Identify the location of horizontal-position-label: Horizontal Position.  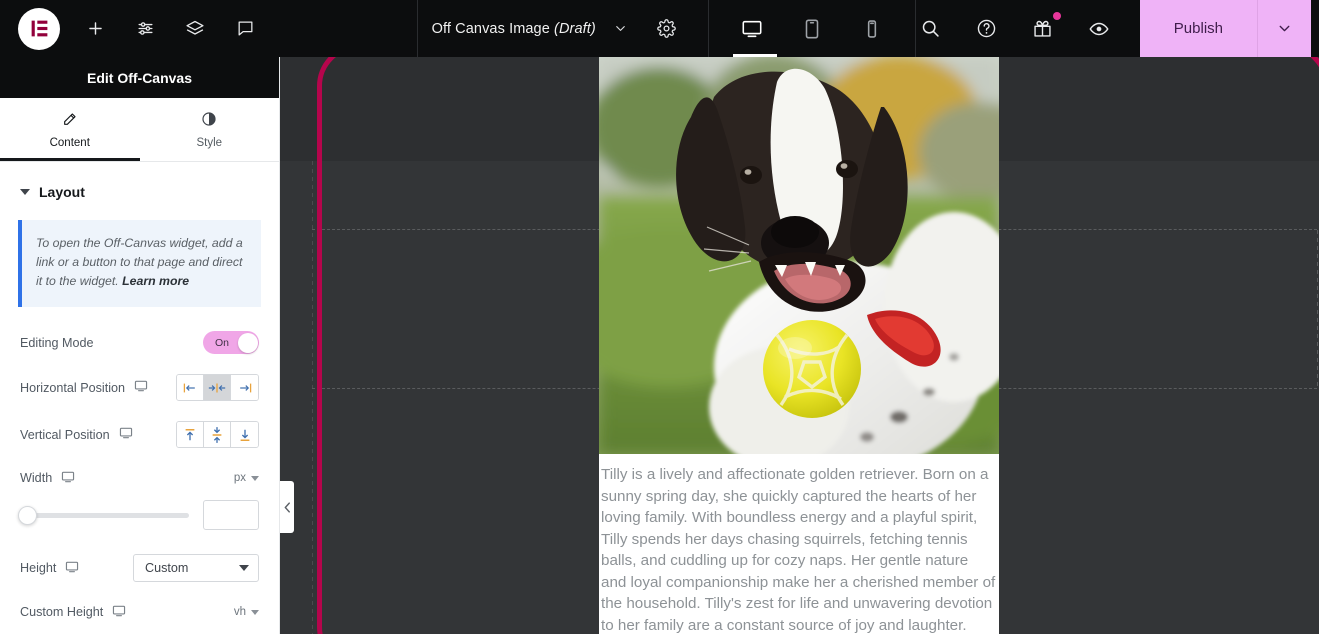
(84, 387).